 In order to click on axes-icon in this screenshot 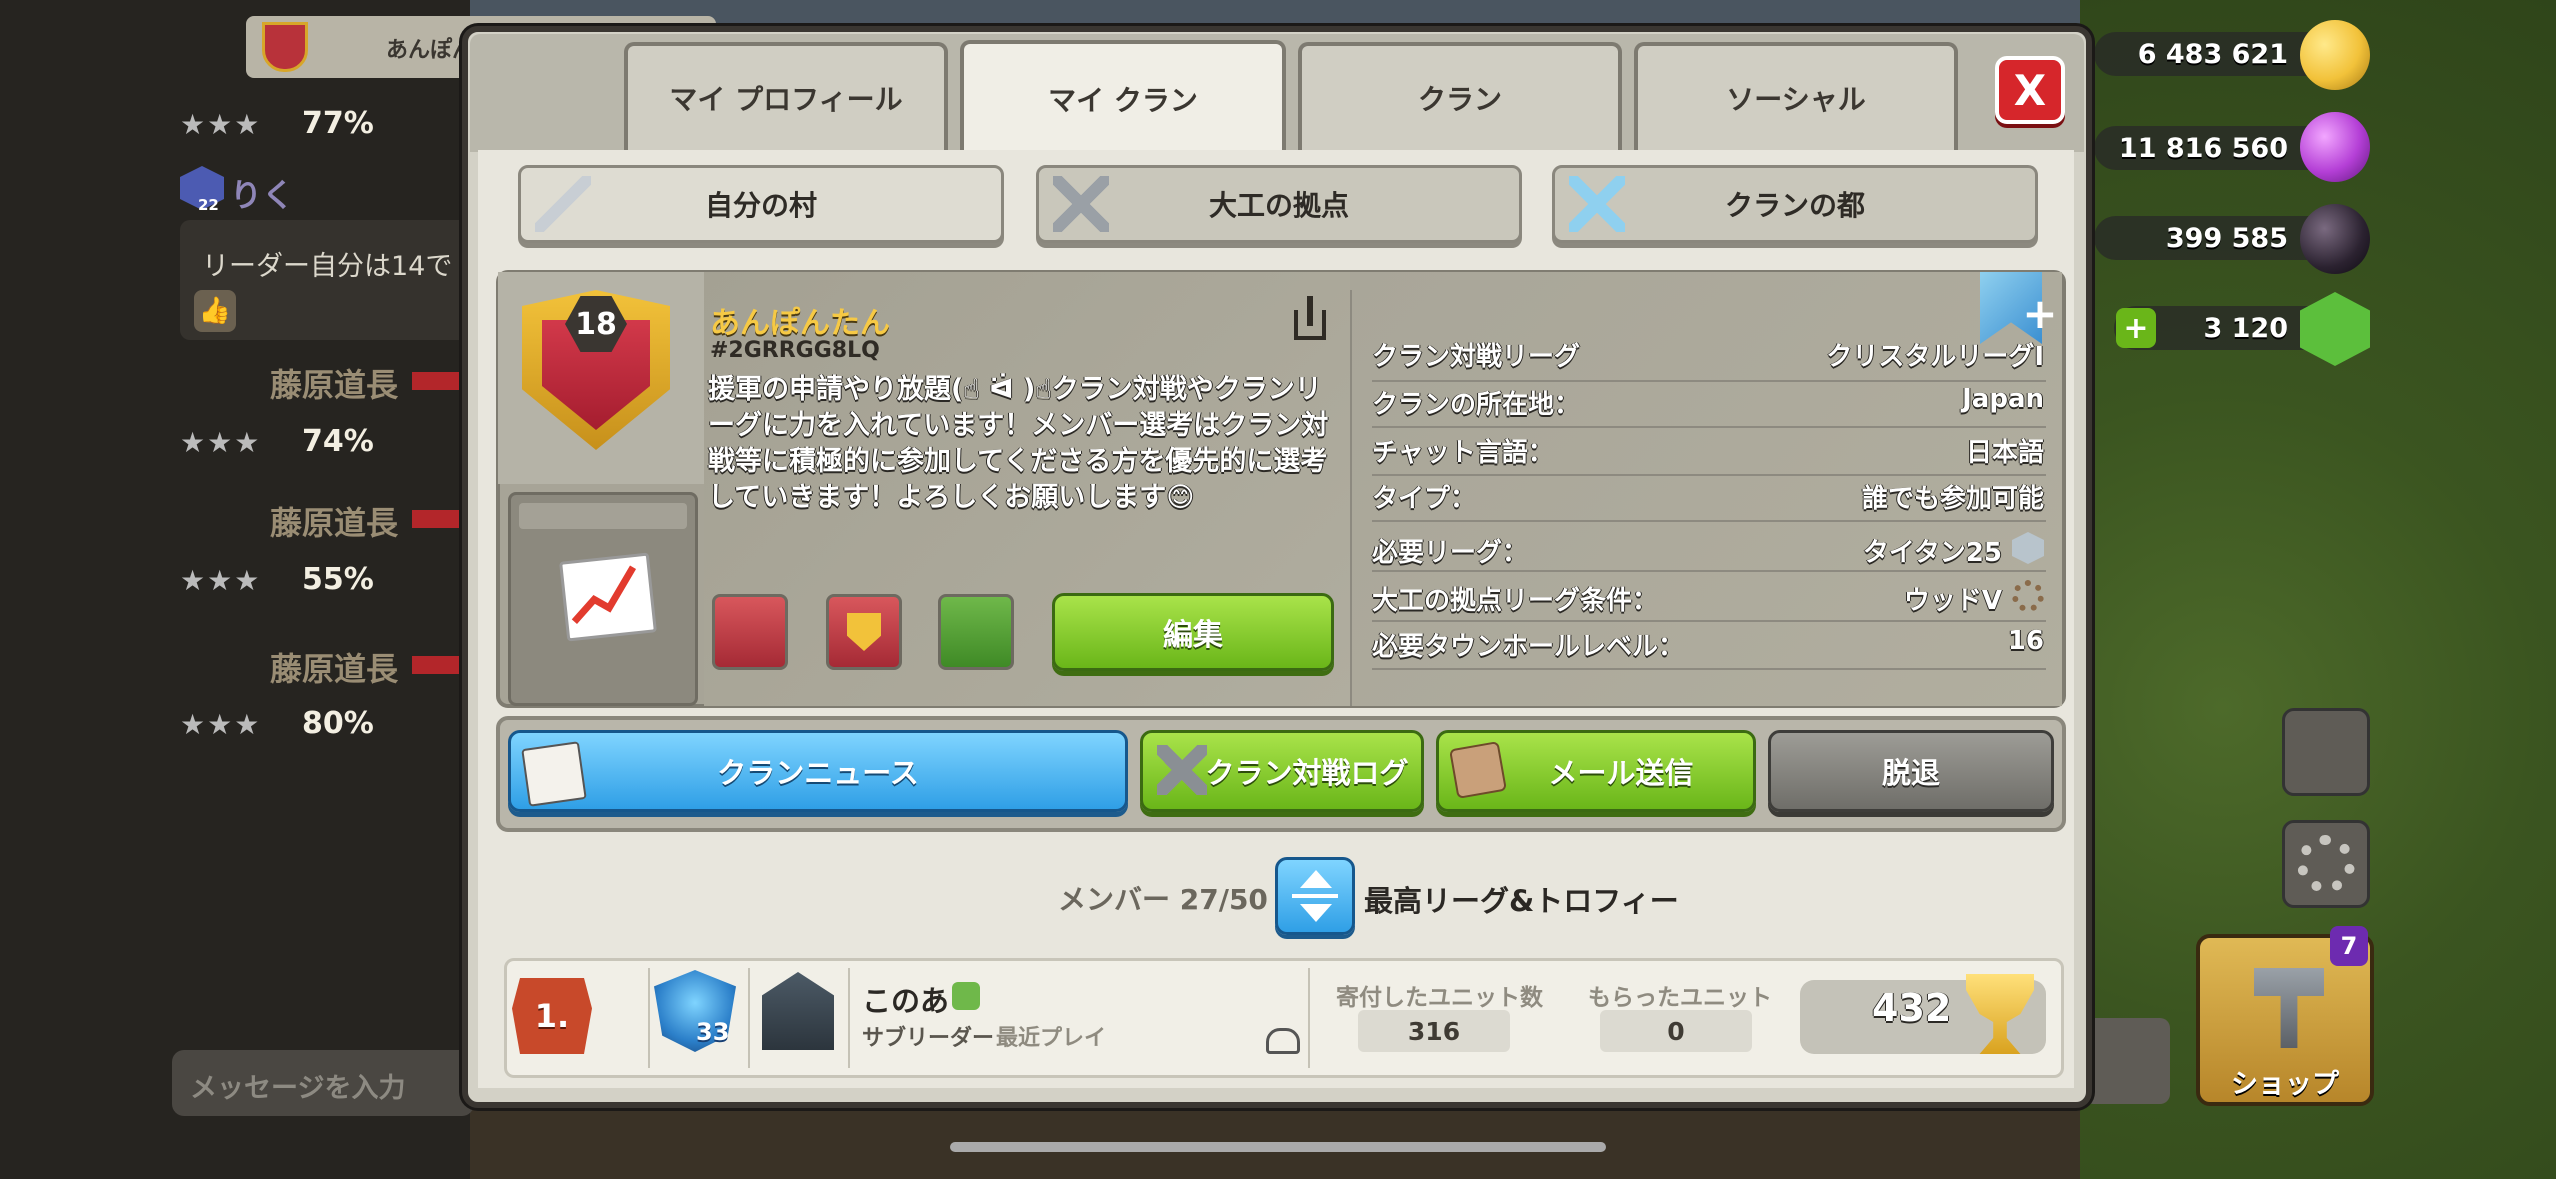, I will do `click(1081, 204)`.